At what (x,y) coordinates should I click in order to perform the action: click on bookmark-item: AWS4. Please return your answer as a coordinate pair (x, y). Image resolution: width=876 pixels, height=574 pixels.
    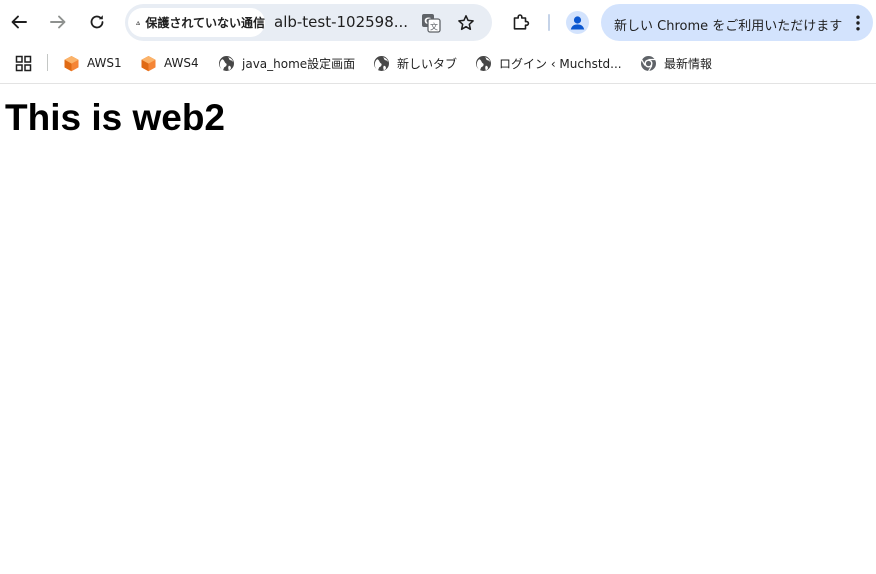
    Looking at the image, I should click on (169, 63).